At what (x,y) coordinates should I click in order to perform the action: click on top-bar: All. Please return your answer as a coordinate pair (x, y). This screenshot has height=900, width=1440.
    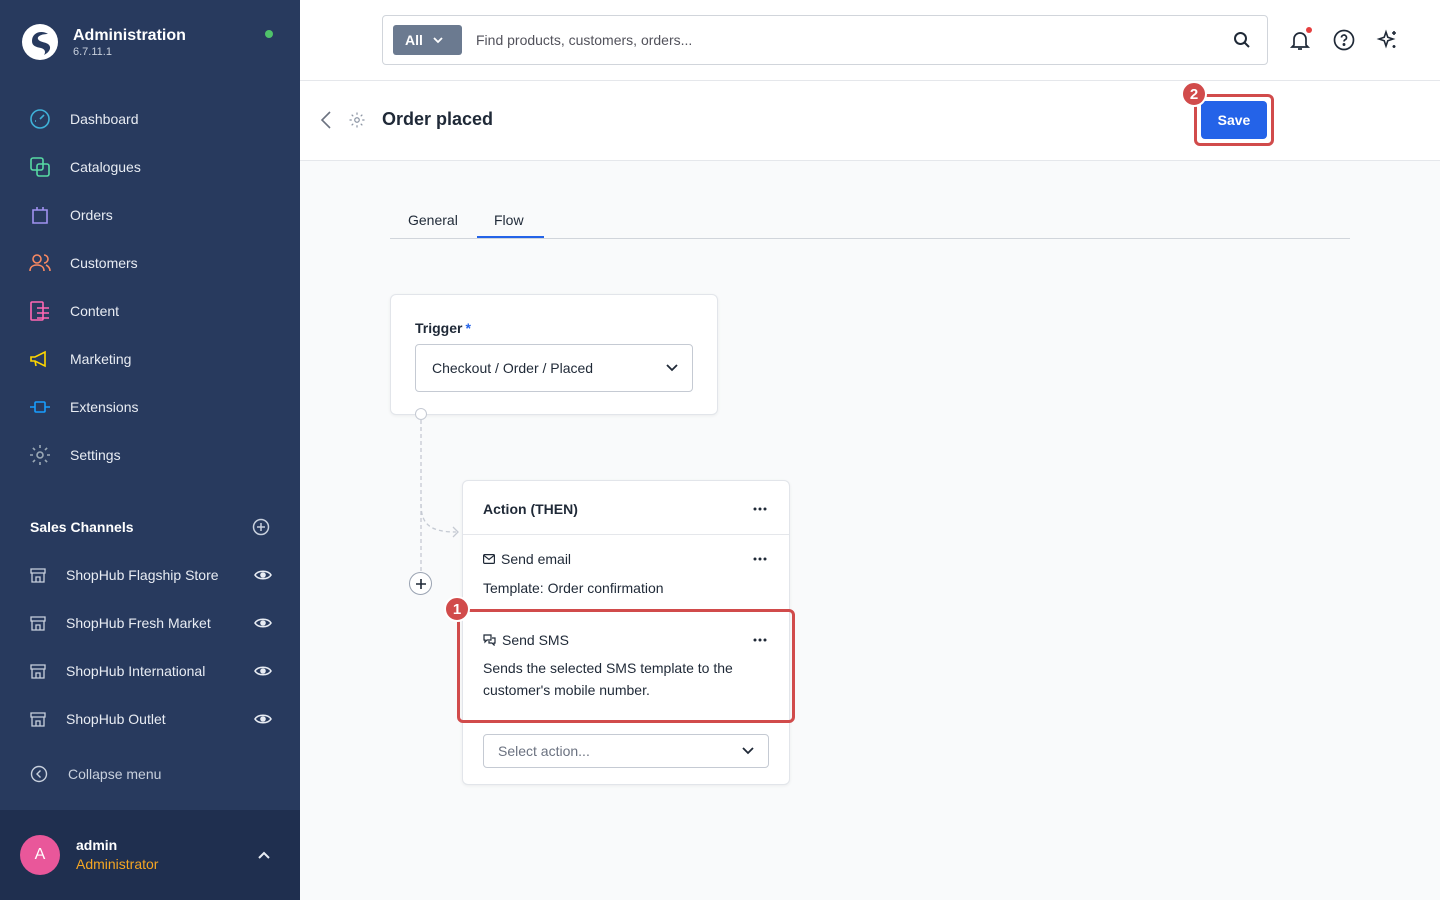
    Looking at the image, I should click on (870, 40).